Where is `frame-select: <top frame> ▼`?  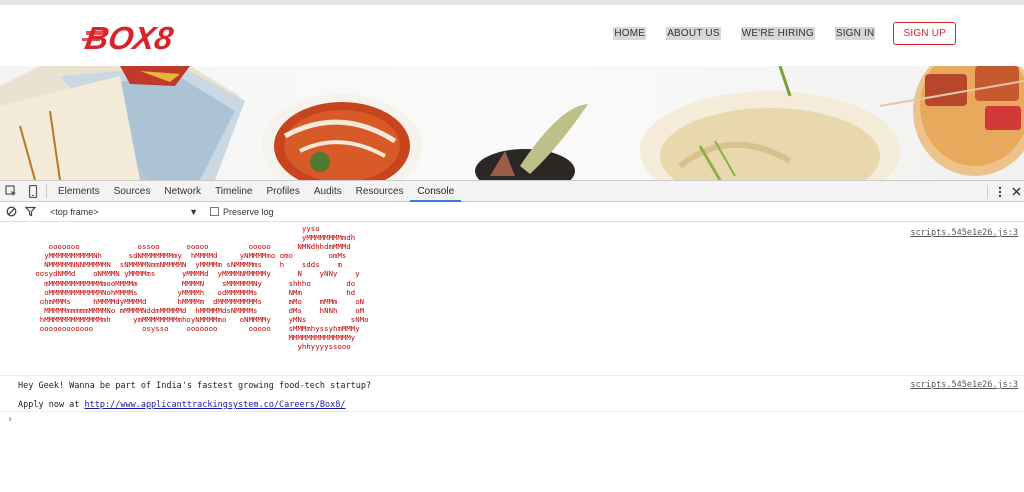 frame-select: <top frame> ▼ is located at coordinates (124, 212).